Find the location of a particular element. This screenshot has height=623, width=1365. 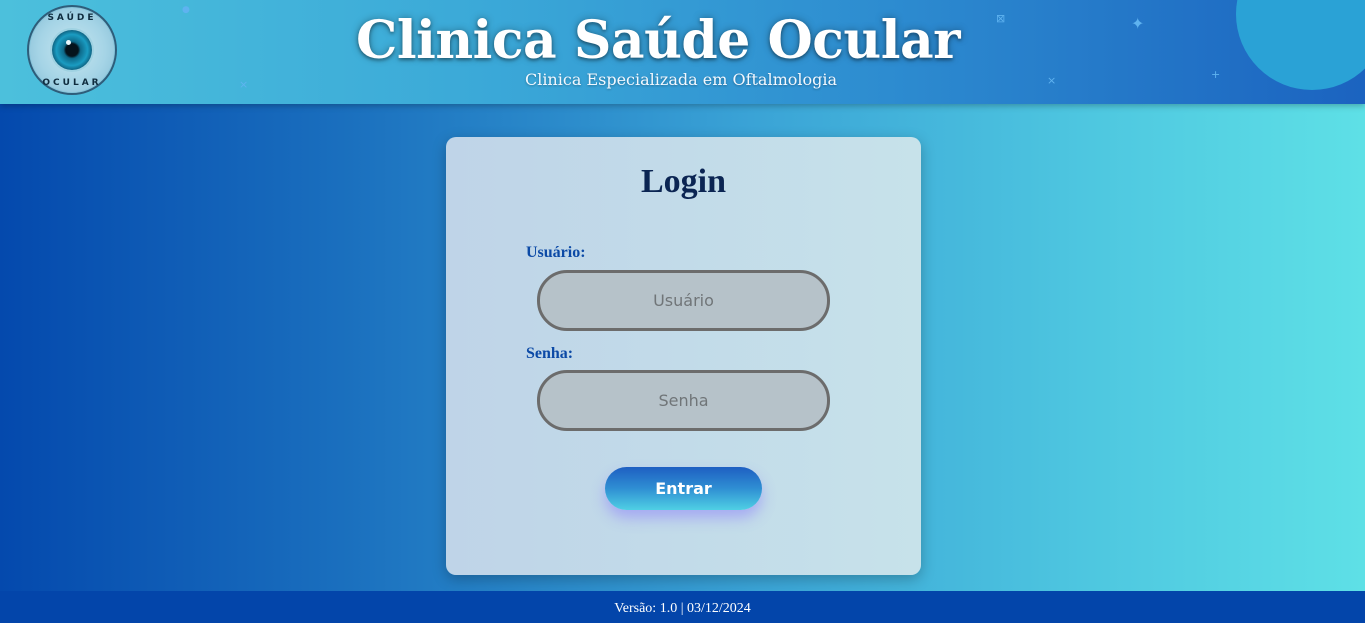

login-title: Login is located at coordinates (683, 181).